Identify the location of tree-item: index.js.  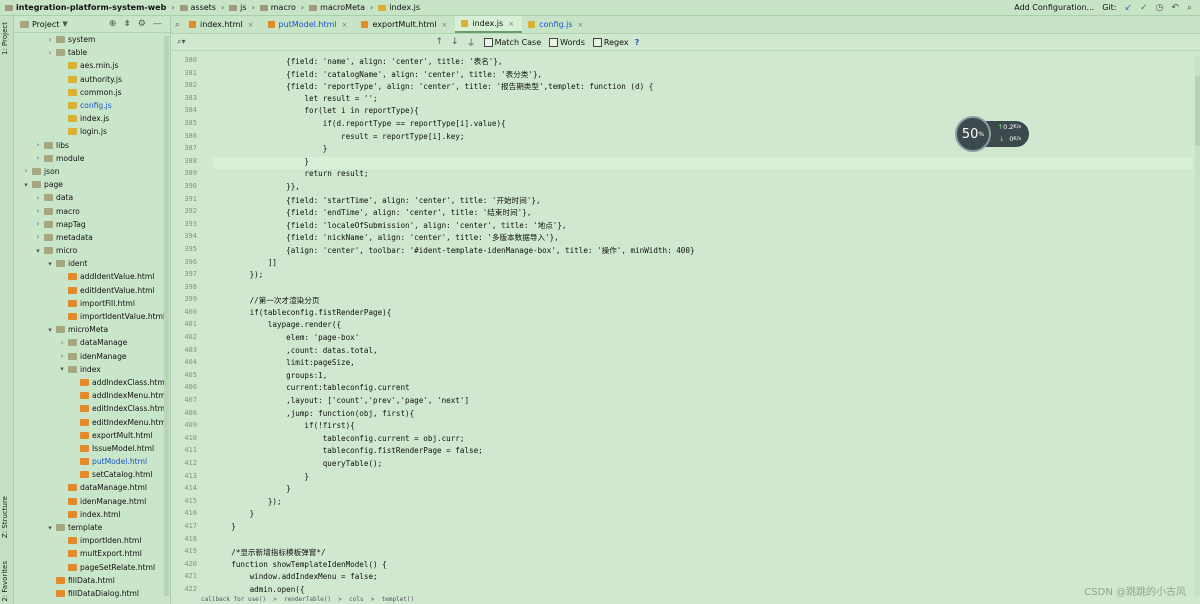
(92, 118).